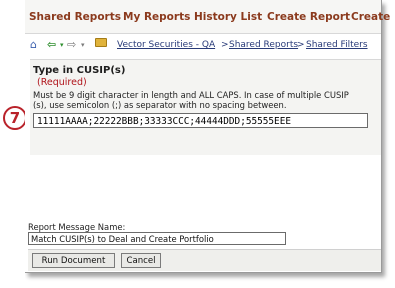  What do you see at coordinates (263, 45) in the screenshot?
I see `breadcrumb-shared-reports: Shared Reports` at bounding box center [263, 45].